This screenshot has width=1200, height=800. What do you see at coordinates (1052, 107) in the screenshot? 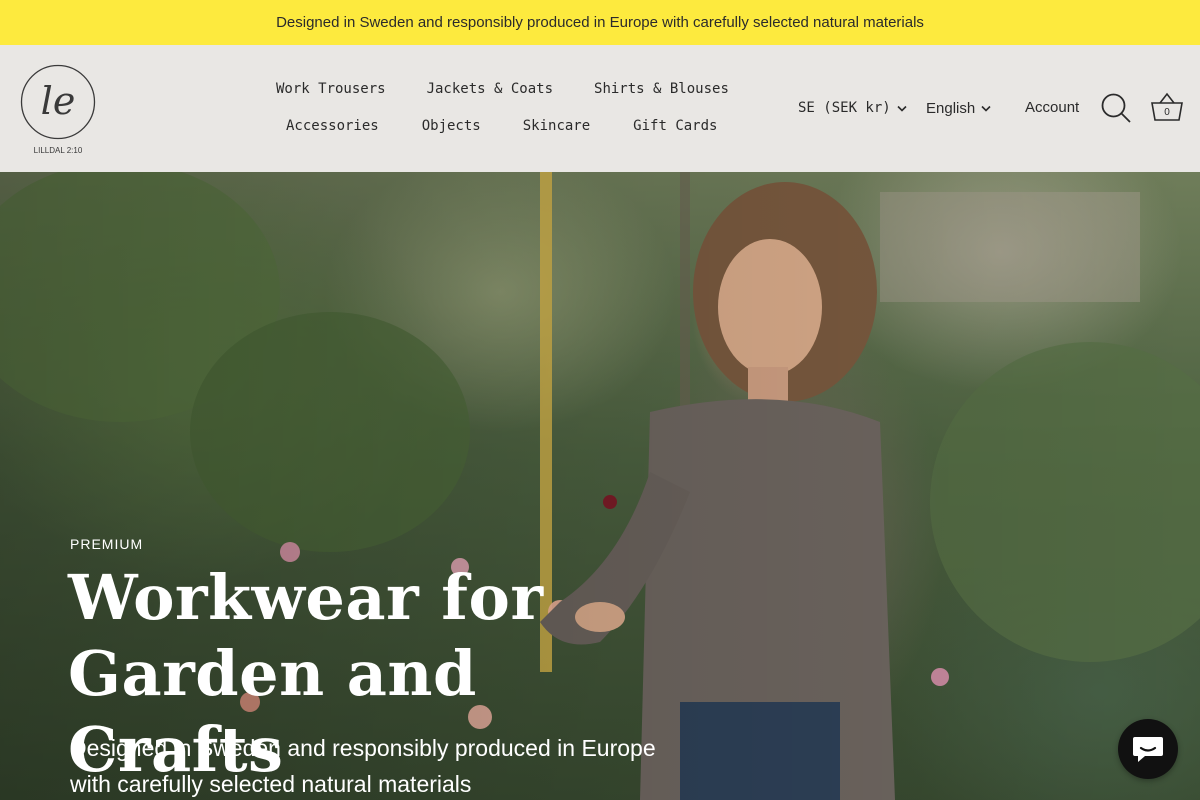
I see `account-link: Account` at bounding box center [1052, 107].